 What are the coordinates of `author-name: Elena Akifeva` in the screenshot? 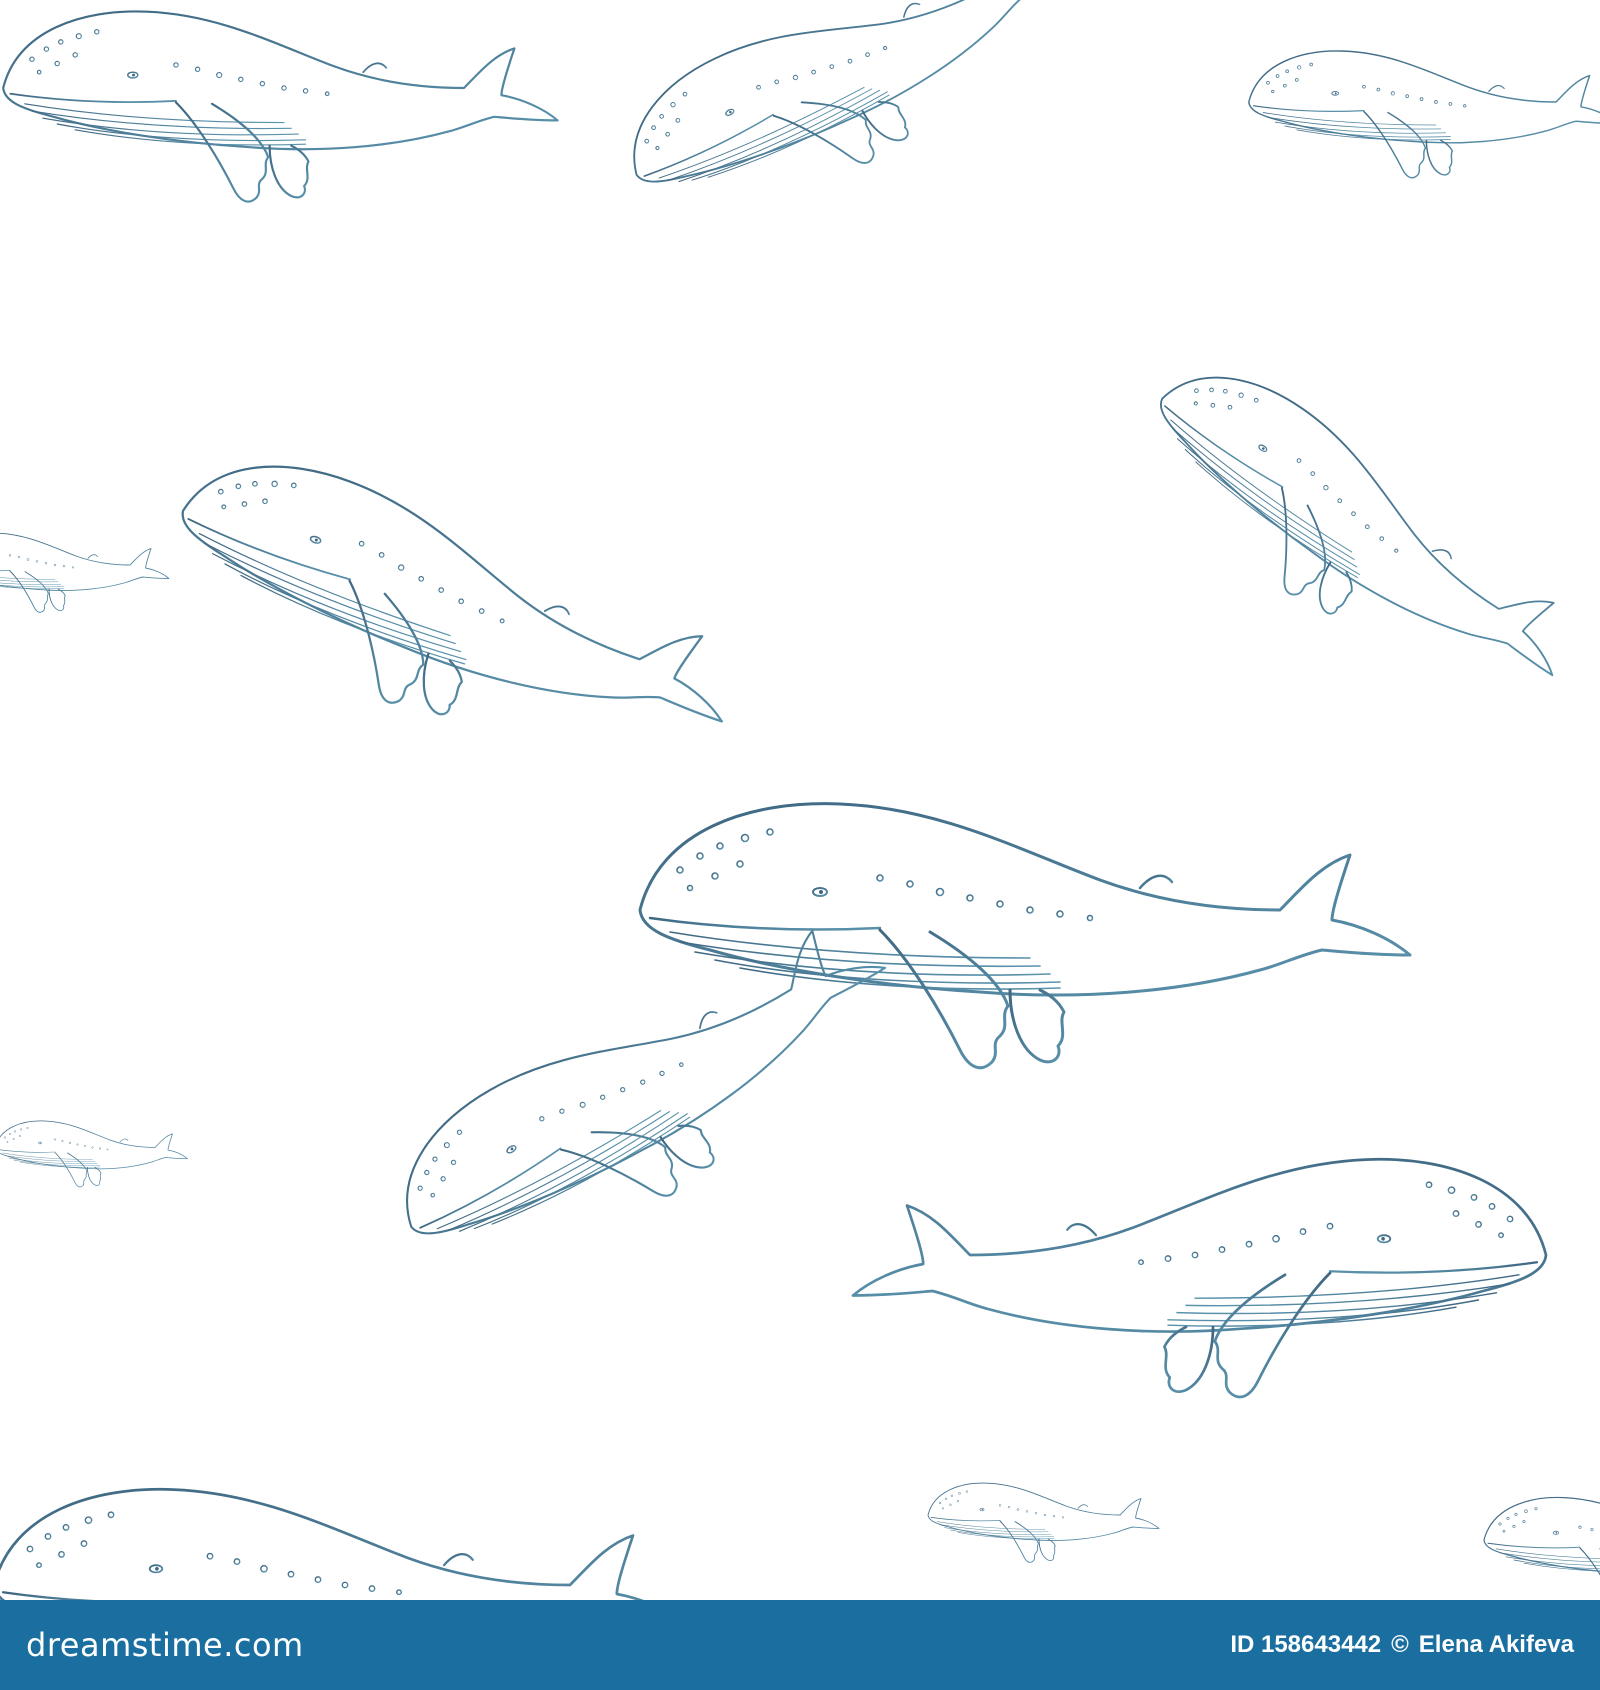 It's located at (1496, 1644).